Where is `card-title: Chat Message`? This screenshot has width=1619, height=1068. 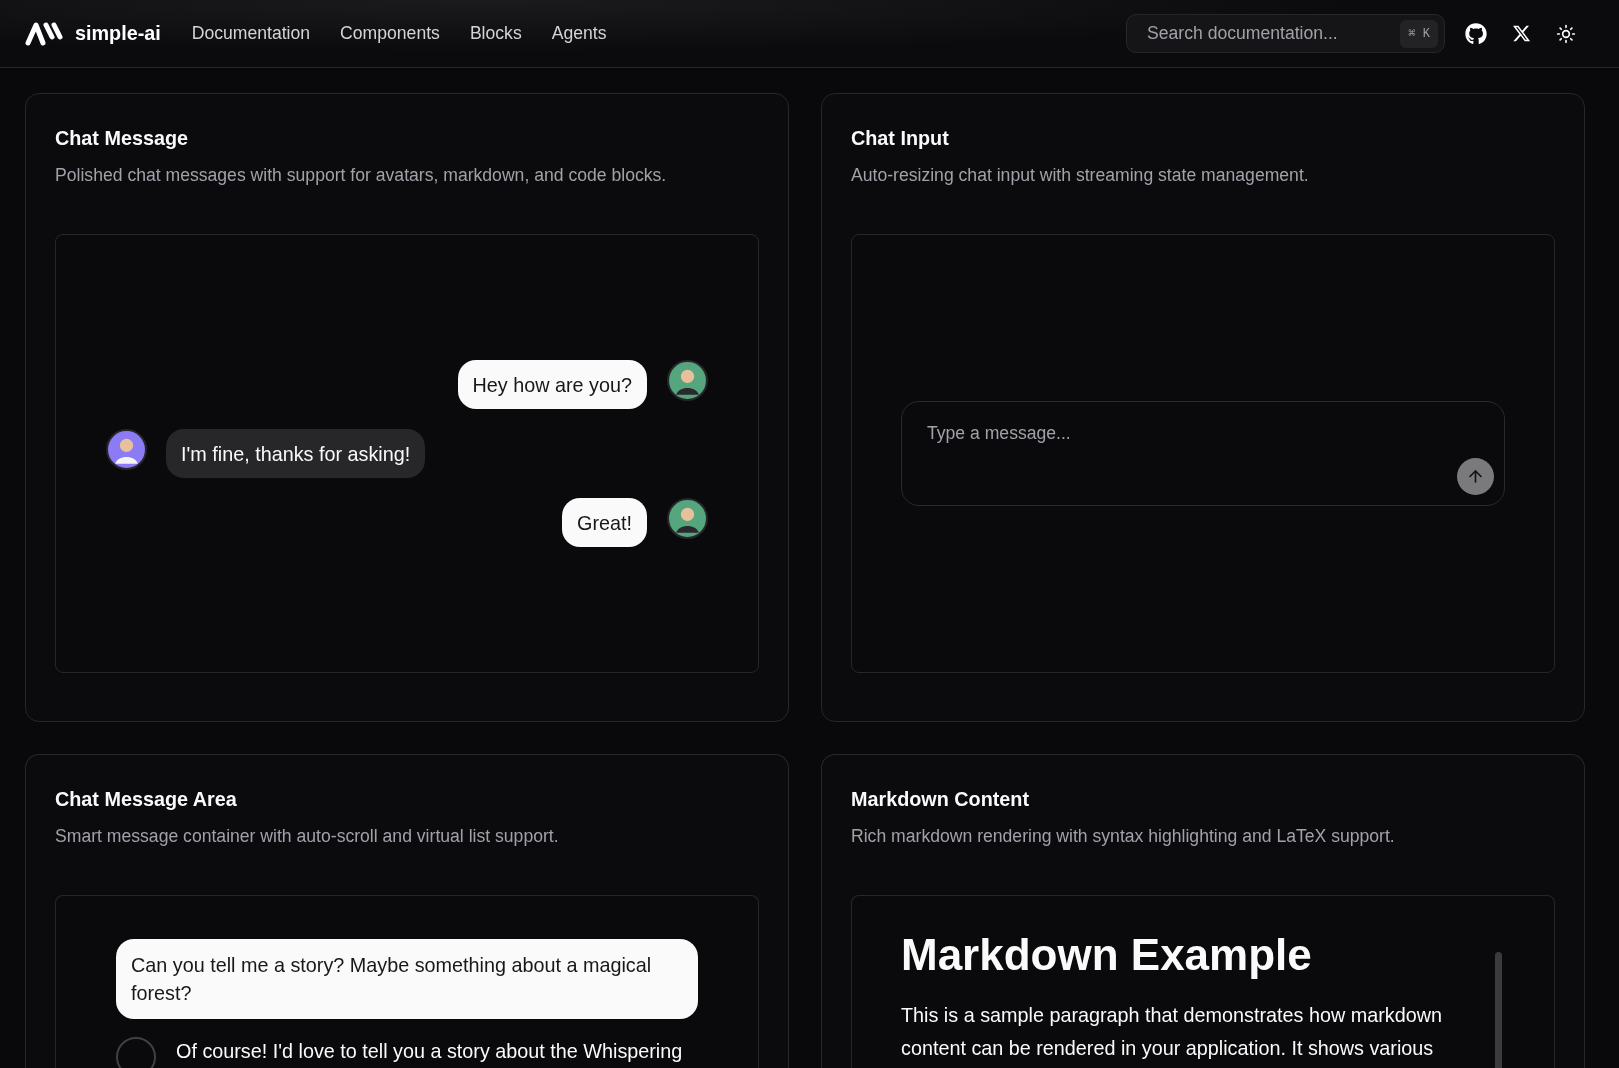
card-title: Chat Message is located at coordinates (122, 138).